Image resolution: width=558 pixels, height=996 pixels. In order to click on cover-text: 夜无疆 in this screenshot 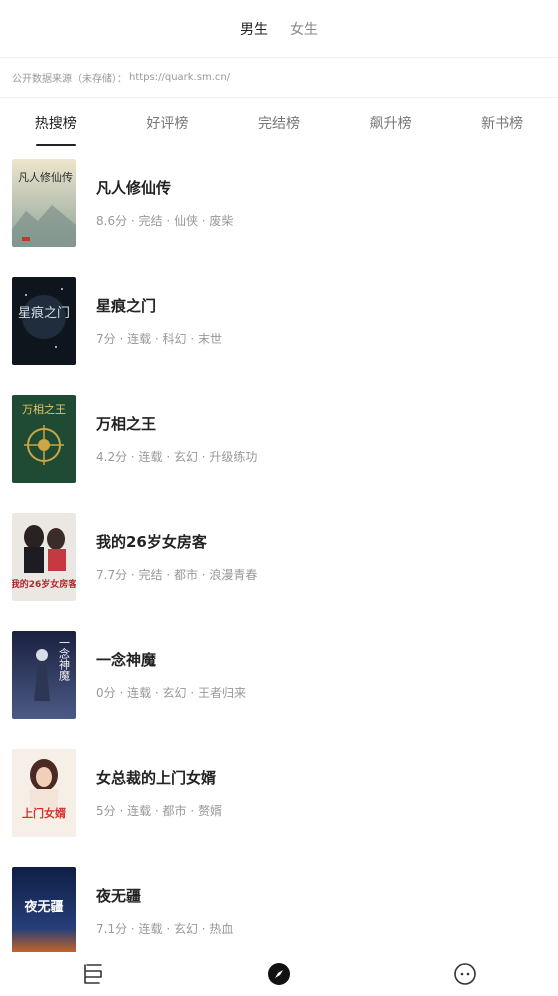, I will do `click(43, 907)`.